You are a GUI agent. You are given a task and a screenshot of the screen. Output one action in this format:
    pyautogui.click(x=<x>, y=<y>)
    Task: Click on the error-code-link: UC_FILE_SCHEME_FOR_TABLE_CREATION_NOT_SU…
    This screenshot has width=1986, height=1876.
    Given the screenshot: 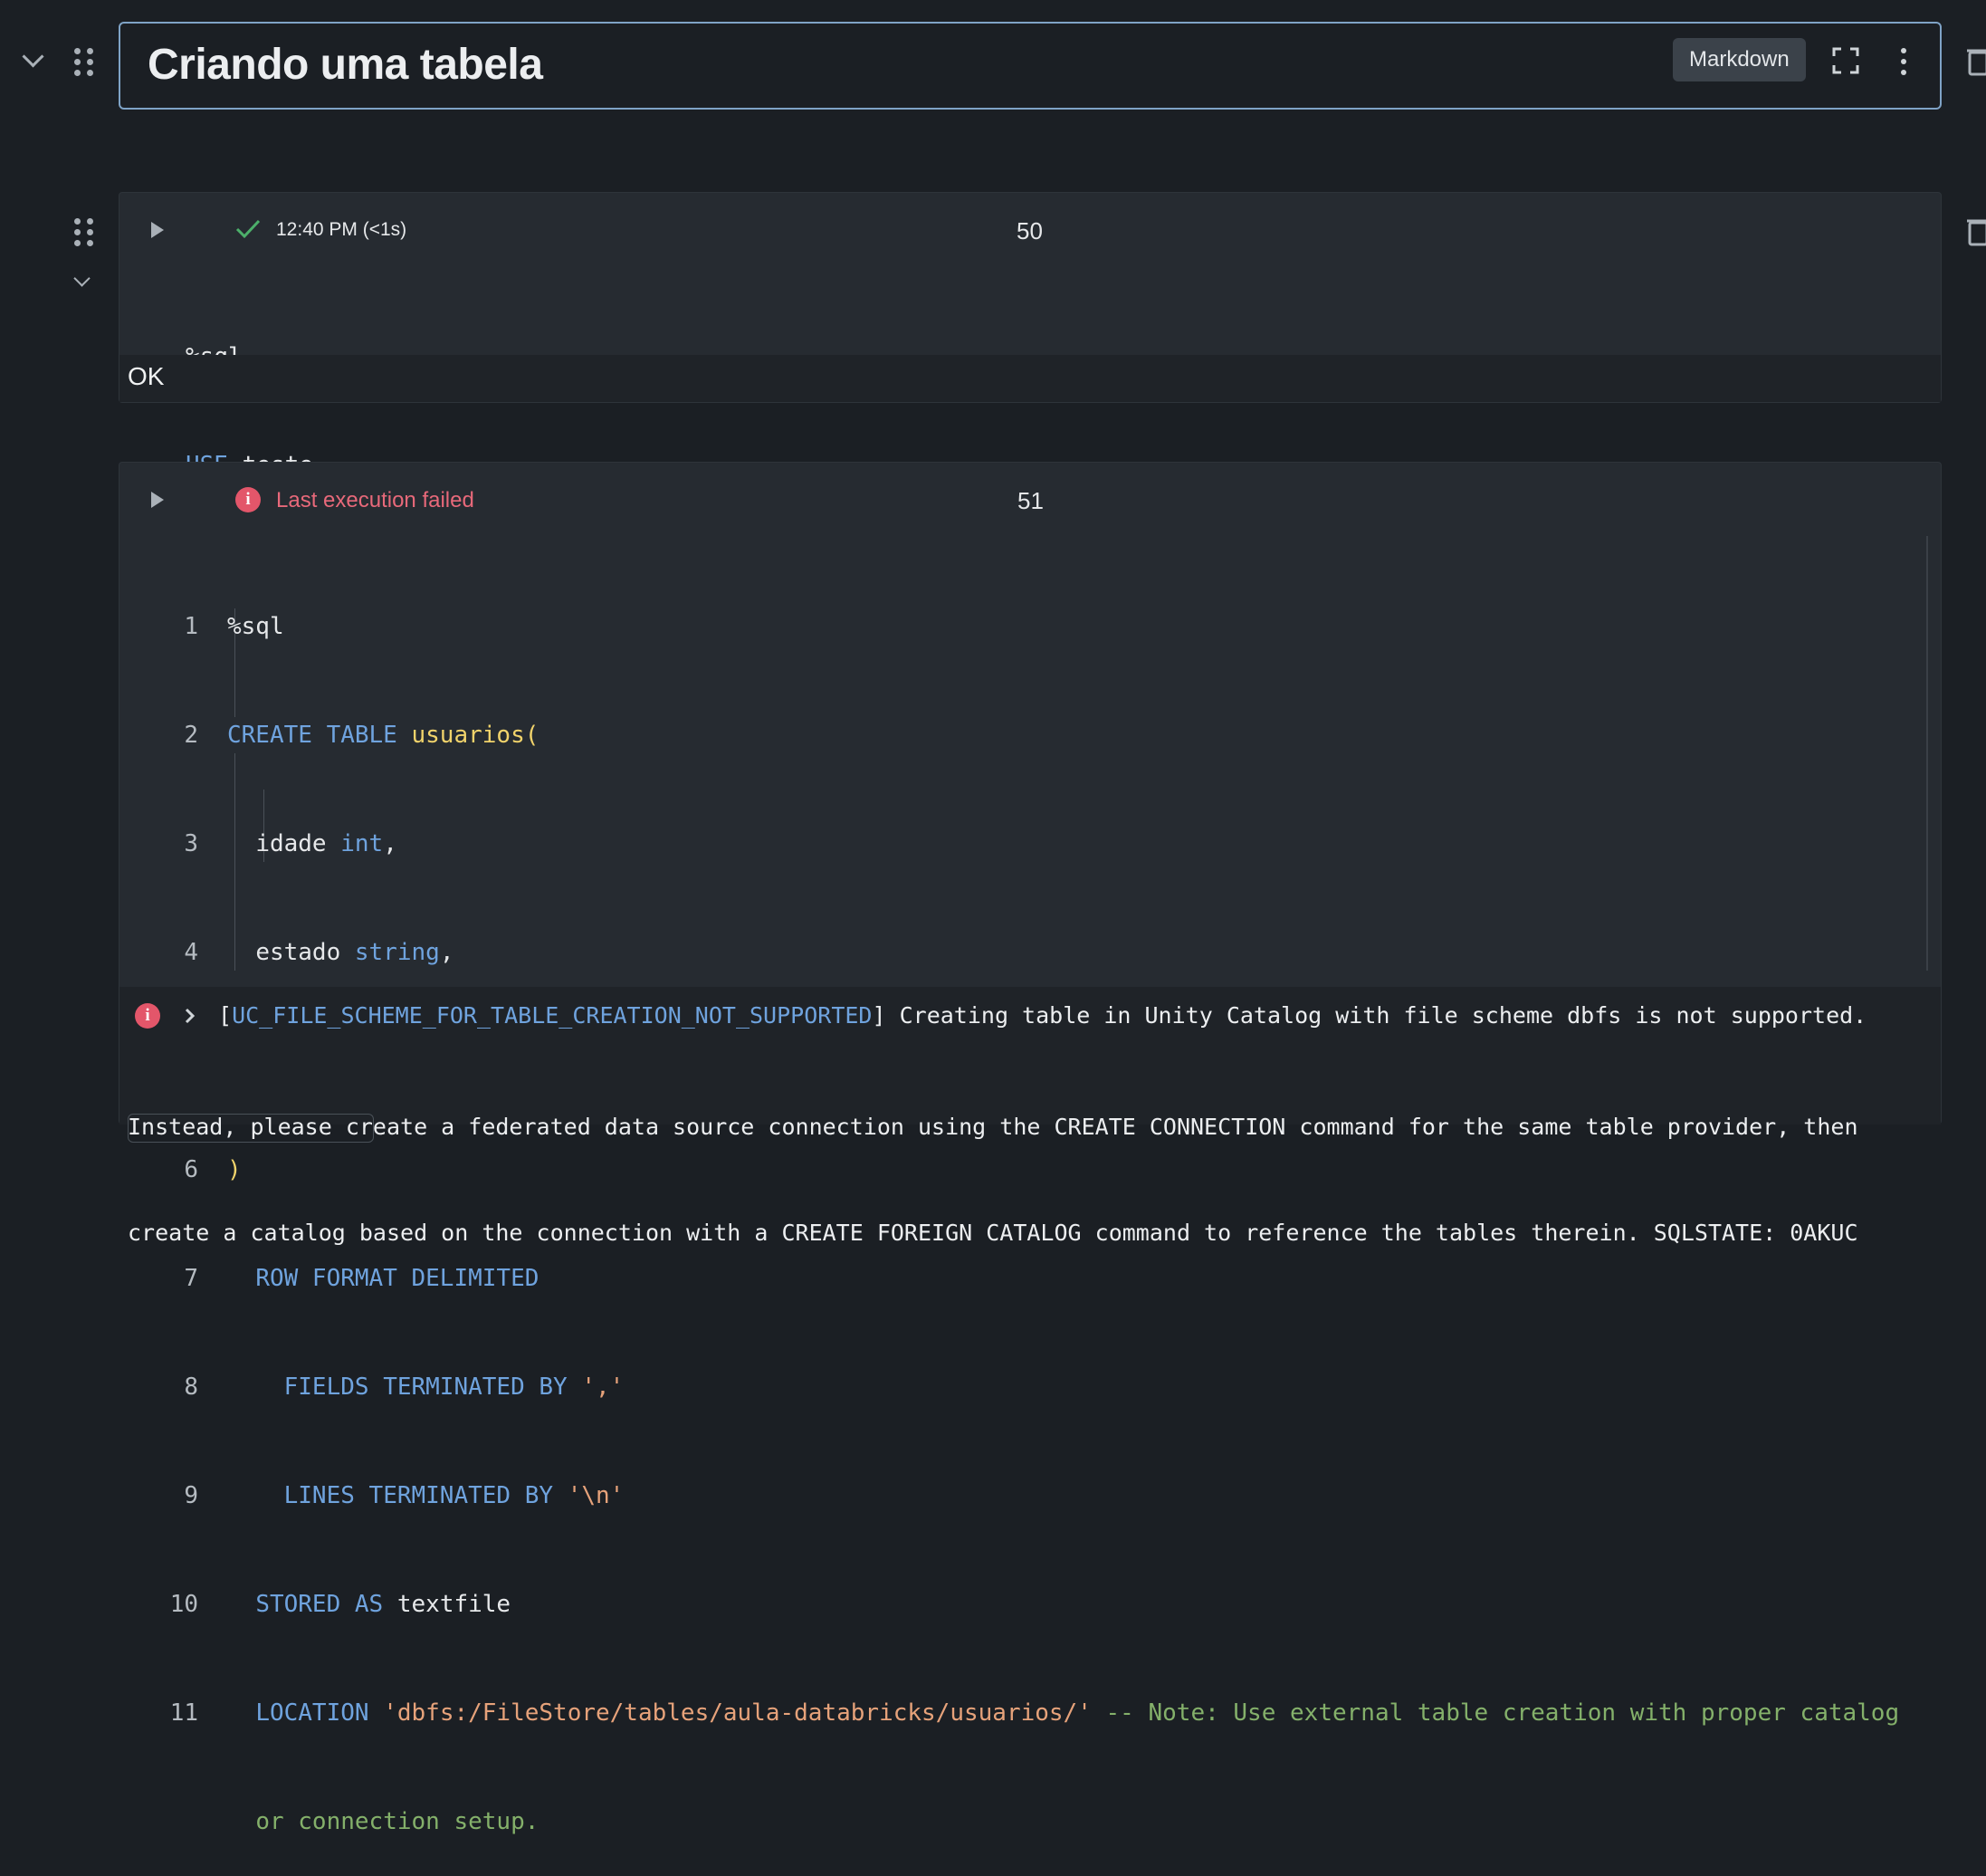 What is the action you would take?
    pyautogui.click(x=552, y=1016)
    